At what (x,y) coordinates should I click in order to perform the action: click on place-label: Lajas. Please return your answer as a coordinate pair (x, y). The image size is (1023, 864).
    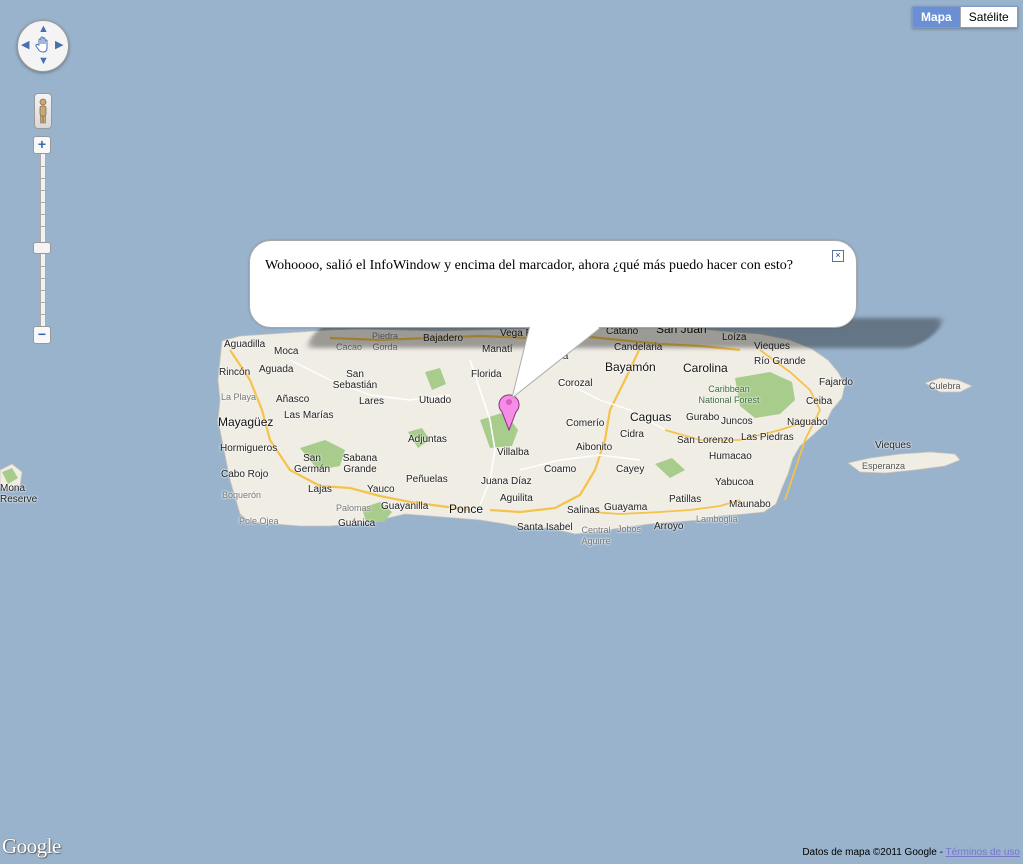
    Looking at the image, I should click on (320, 489).